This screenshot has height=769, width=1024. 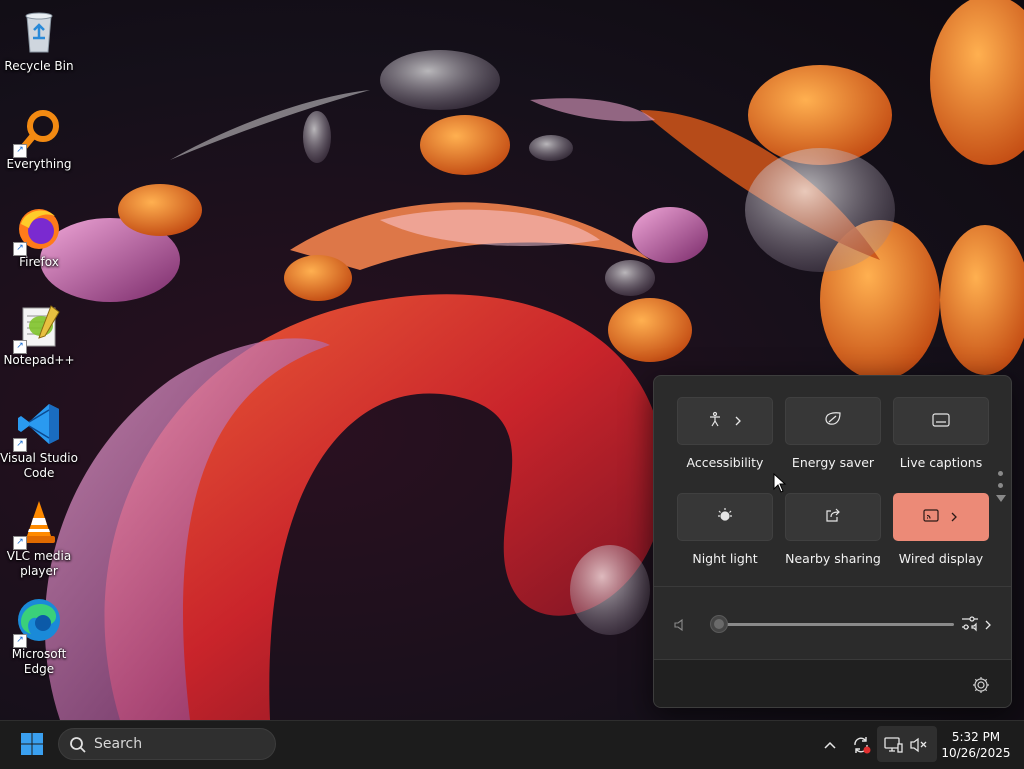 What do you see at coordinates (38, 524) in the screenshot?
I see `vlc-icon: ↗` at bounding box center [38, 524].